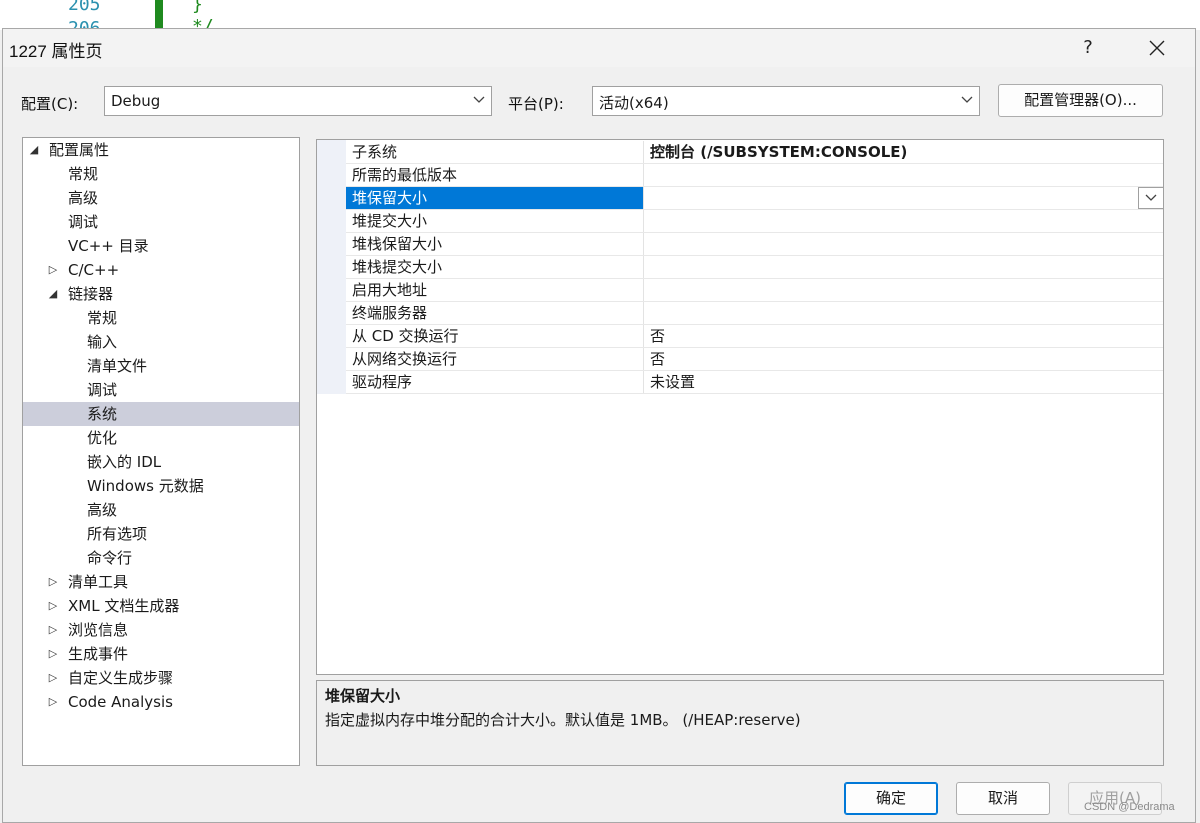  Describe the element at coordinates (298, 101) in the screenshot. I see `config-select: Debug` at that location.